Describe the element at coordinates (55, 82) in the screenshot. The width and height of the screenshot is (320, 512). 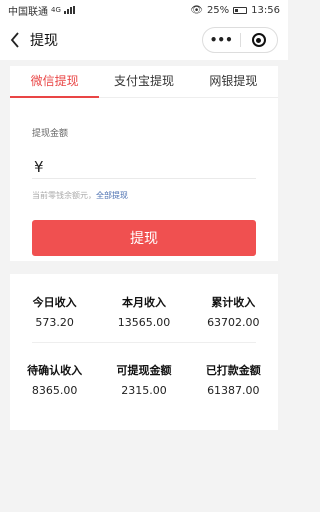
I see `tab-wechat: 微信提现` at that location.